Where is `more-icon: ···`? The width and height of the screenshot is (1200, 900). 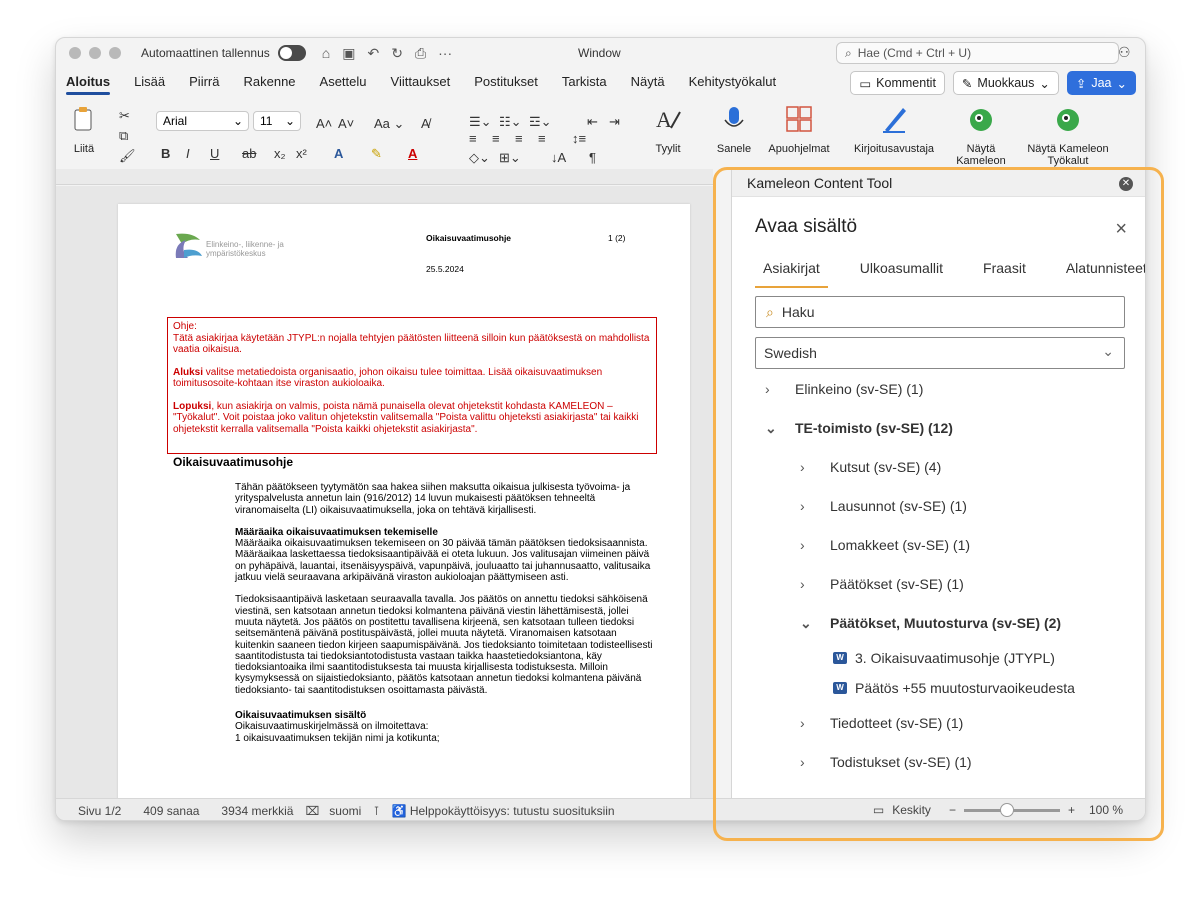
more-icon: ··· is located at coordinates (445, 53).